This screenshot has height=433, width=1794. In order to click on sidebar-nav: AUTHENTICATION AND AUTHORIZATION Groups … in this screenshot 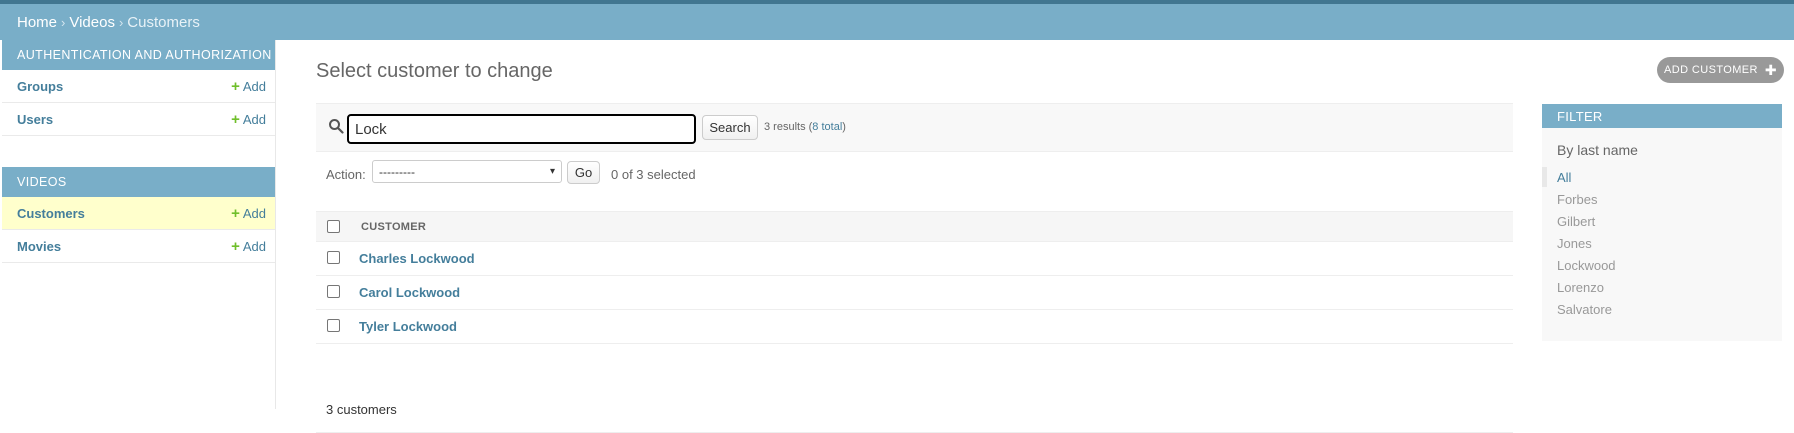, I will do `click(138, 224)`.